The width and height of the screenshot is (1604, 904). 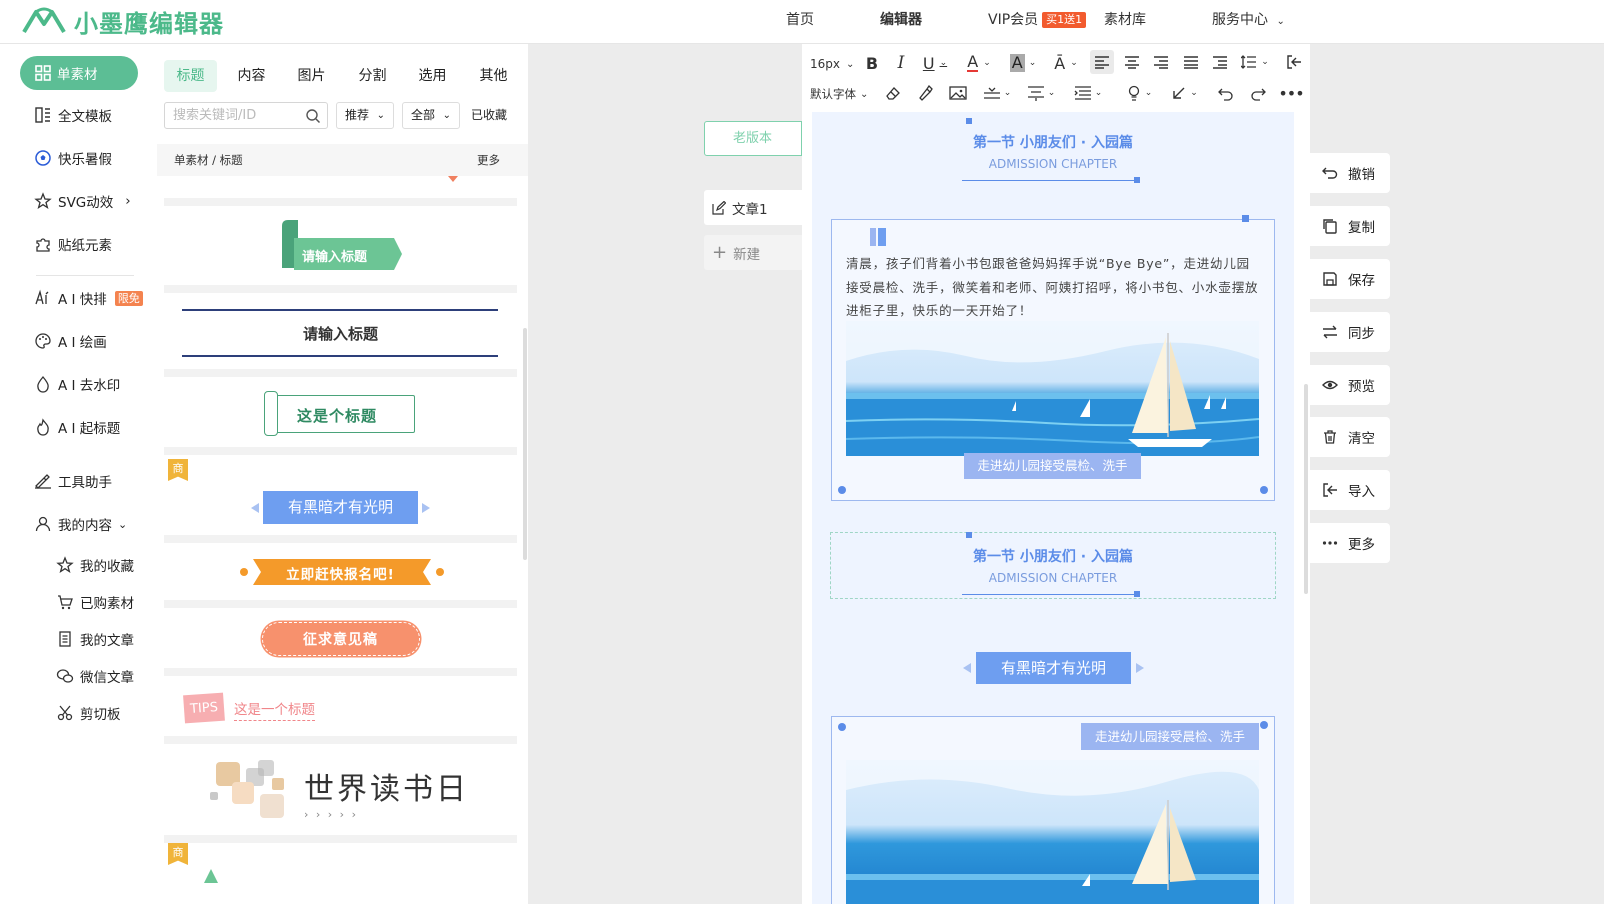 I want to click on favorites-filter: 已收藏, so click(x=489, y=115).